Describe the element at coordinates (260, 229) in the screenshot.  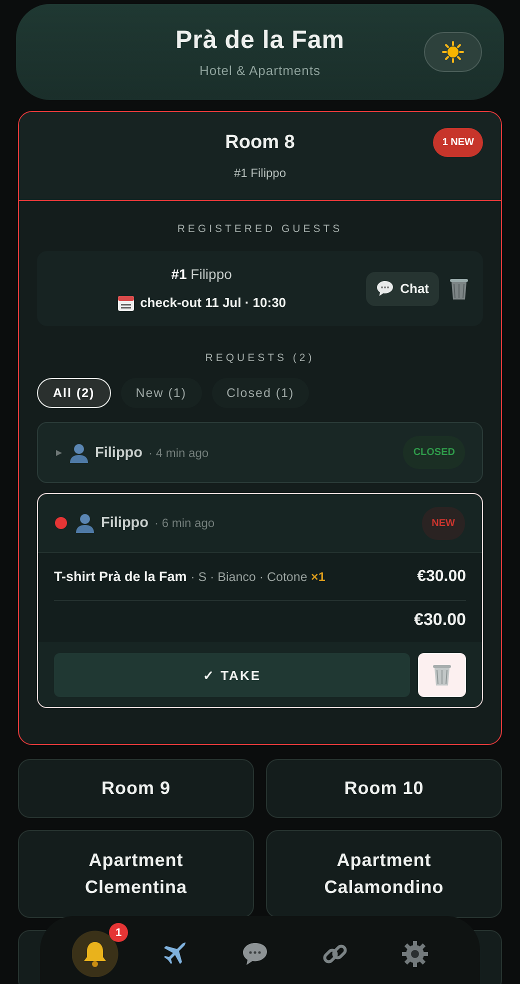
I see `section-heading: REGISTERED GUESTS` at that location.